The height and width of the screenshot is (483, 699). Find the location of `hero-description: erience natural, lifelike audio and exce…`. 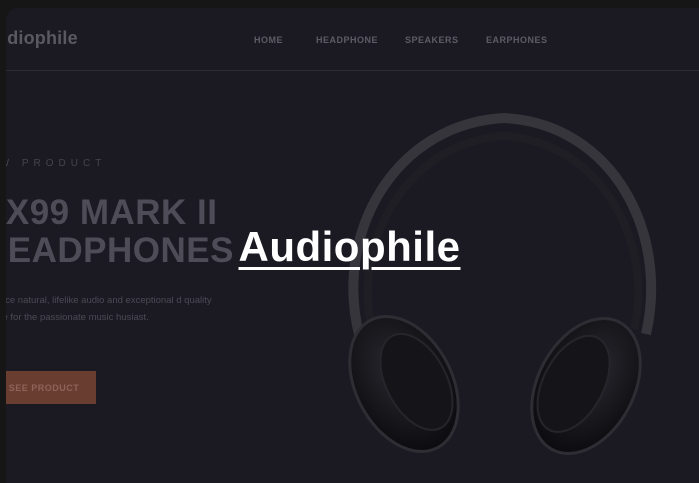

hero-description: erience natural, lifelike audio and exce… is located at coordinates (109, 309).